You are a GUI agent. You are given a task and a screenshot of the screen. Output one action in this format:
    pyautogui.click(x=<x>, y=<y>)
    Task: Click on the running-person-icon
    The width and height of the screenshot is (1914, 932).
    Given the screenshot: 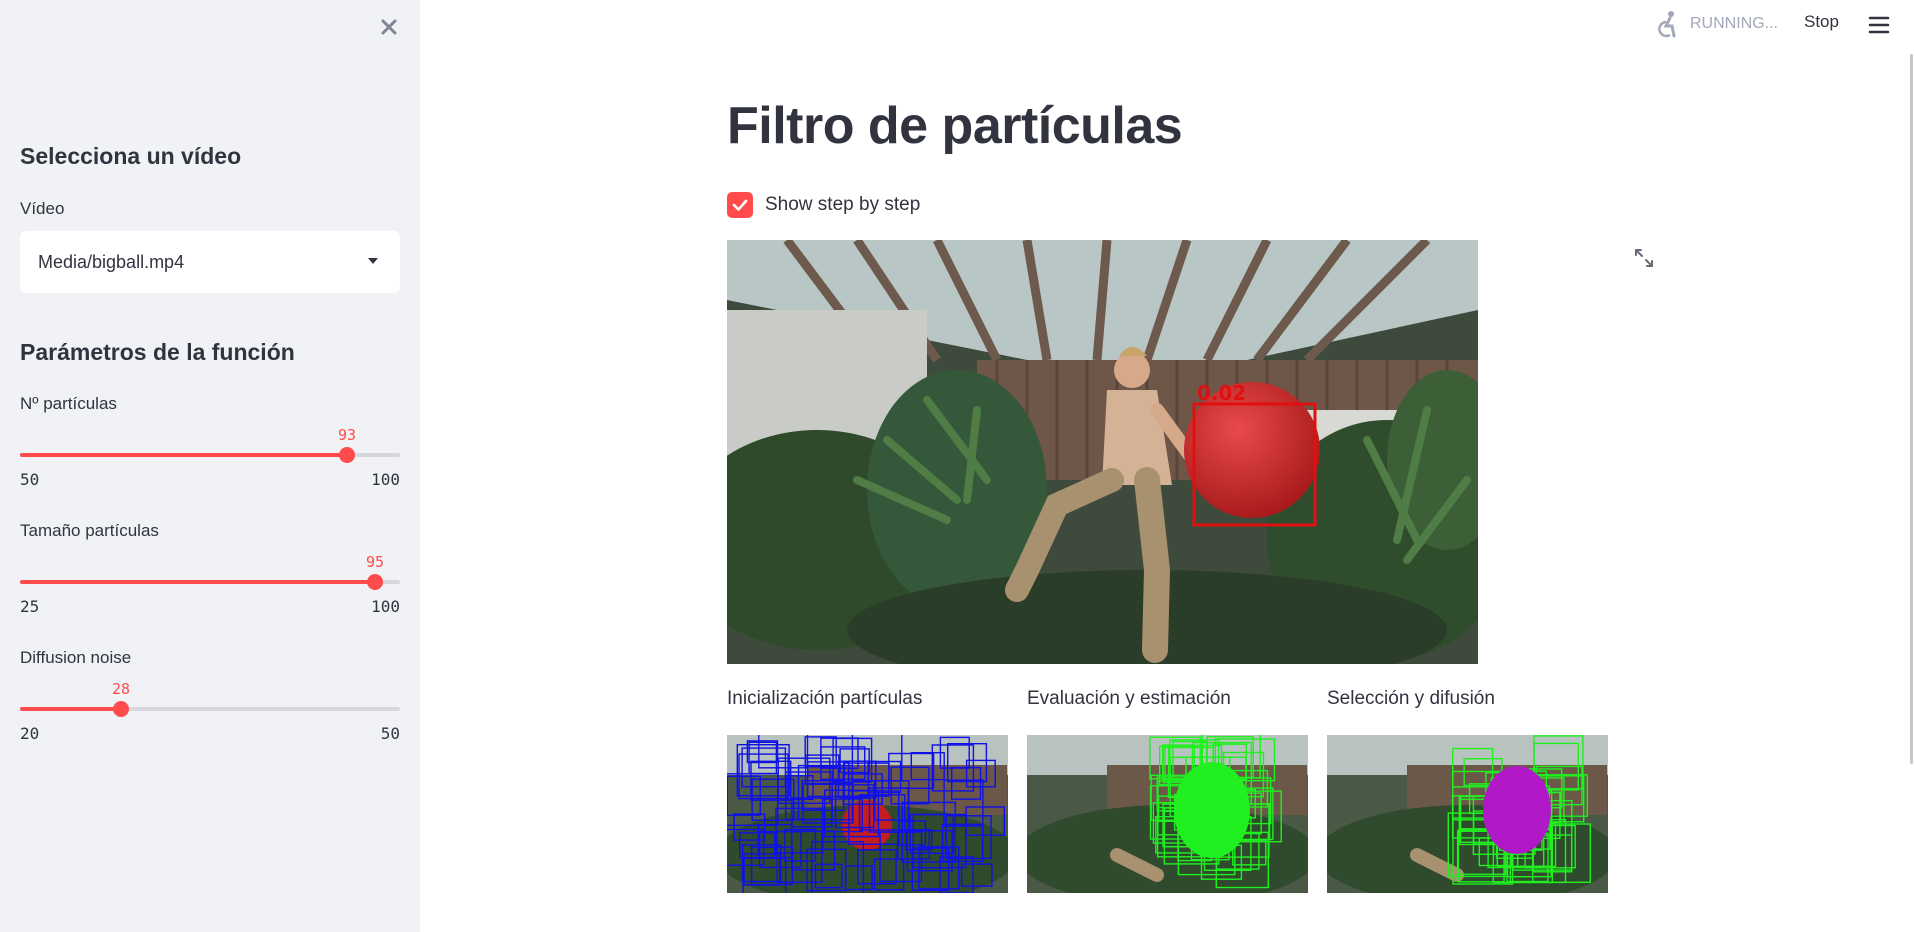 What is the action you would take?
    pyautogui.click(x=1667, y=24)
    